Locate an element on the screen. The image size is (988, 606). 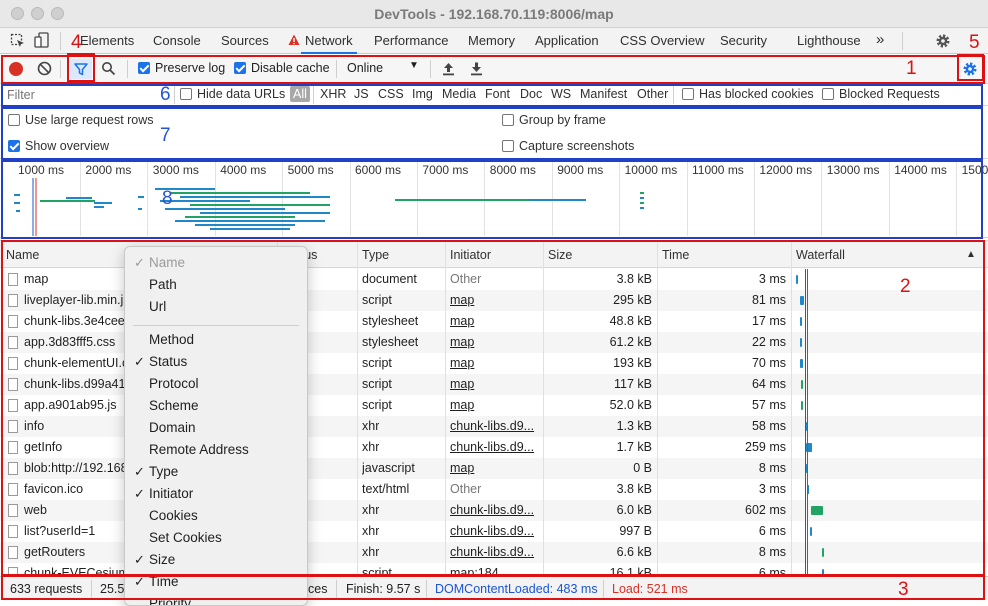
menu-item-type: ✓ Type is located at coordinates (156, 471).